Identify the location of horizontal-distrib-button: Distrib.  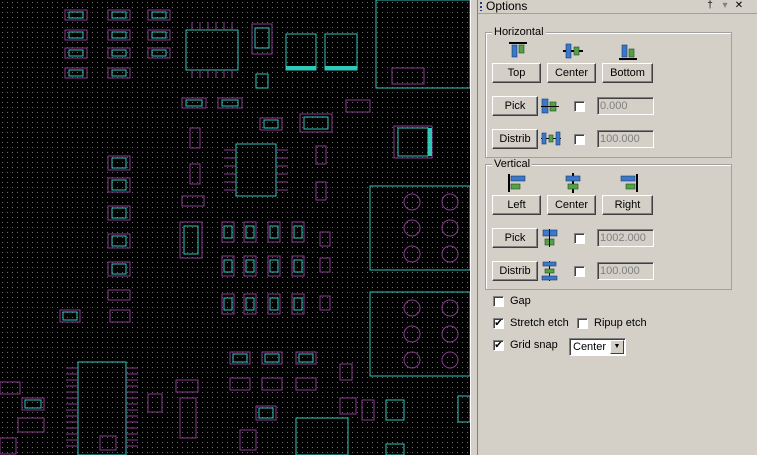
(515, 139).